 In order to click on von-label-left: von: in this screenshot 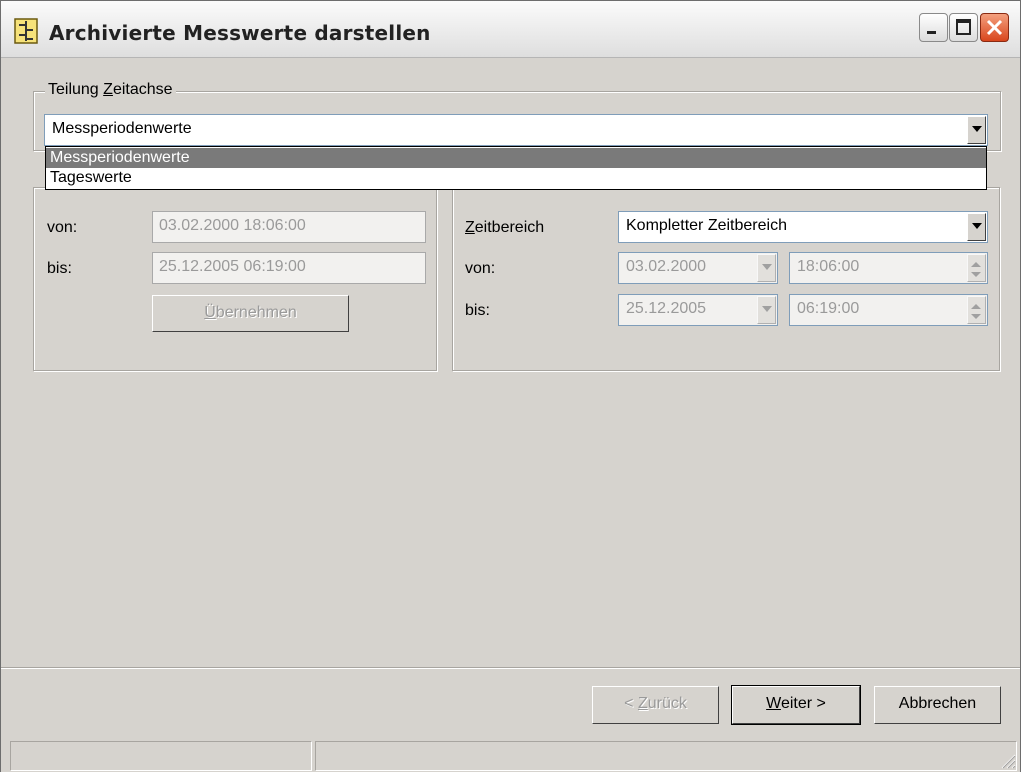, I will do `click(62, 227)`.